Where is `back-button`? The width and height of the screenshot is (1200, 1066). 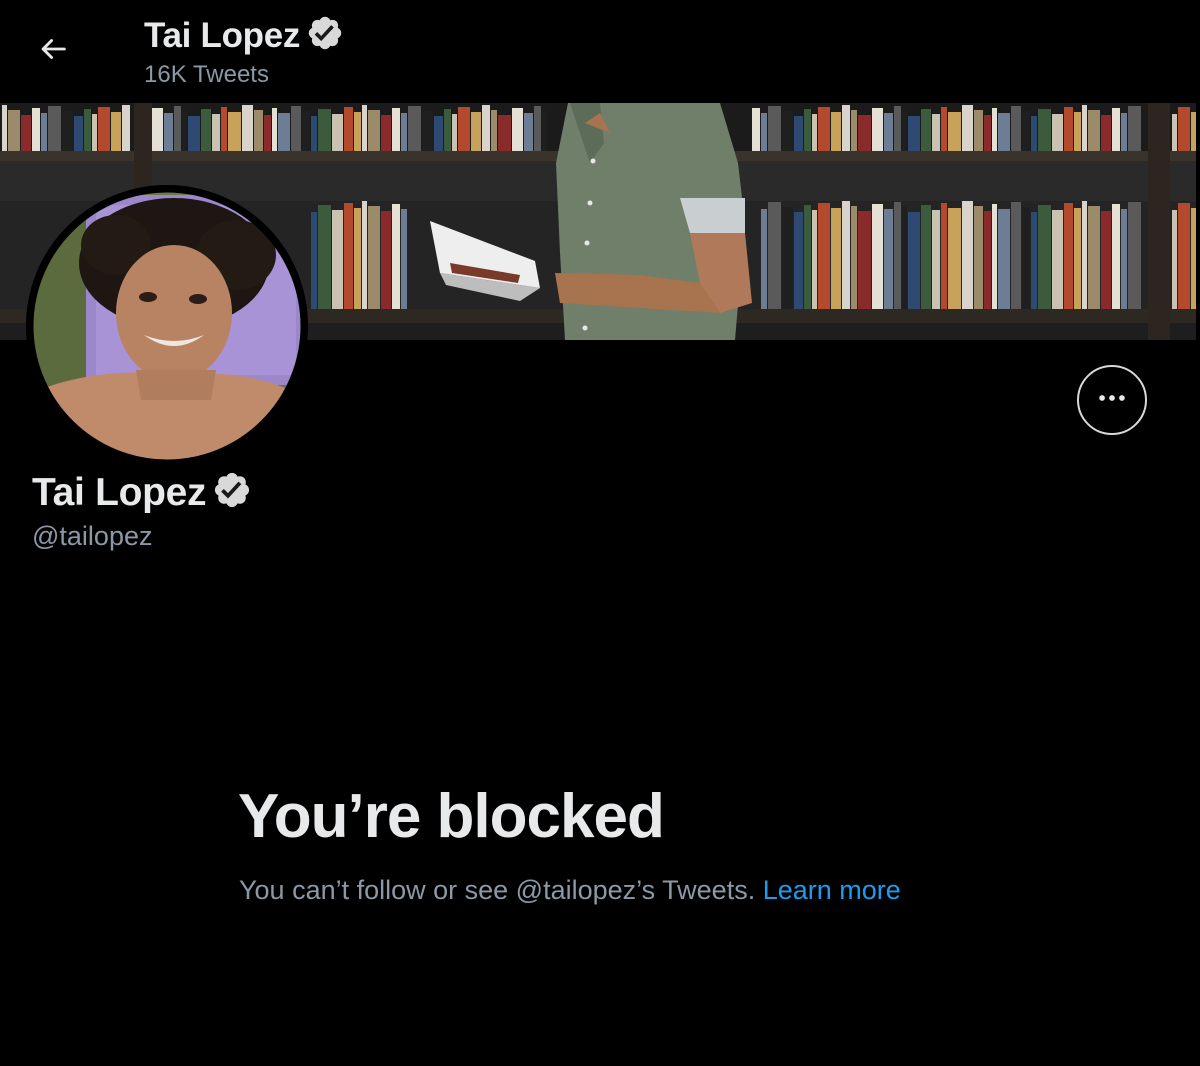
back-button is located at coordinates (53, 51).